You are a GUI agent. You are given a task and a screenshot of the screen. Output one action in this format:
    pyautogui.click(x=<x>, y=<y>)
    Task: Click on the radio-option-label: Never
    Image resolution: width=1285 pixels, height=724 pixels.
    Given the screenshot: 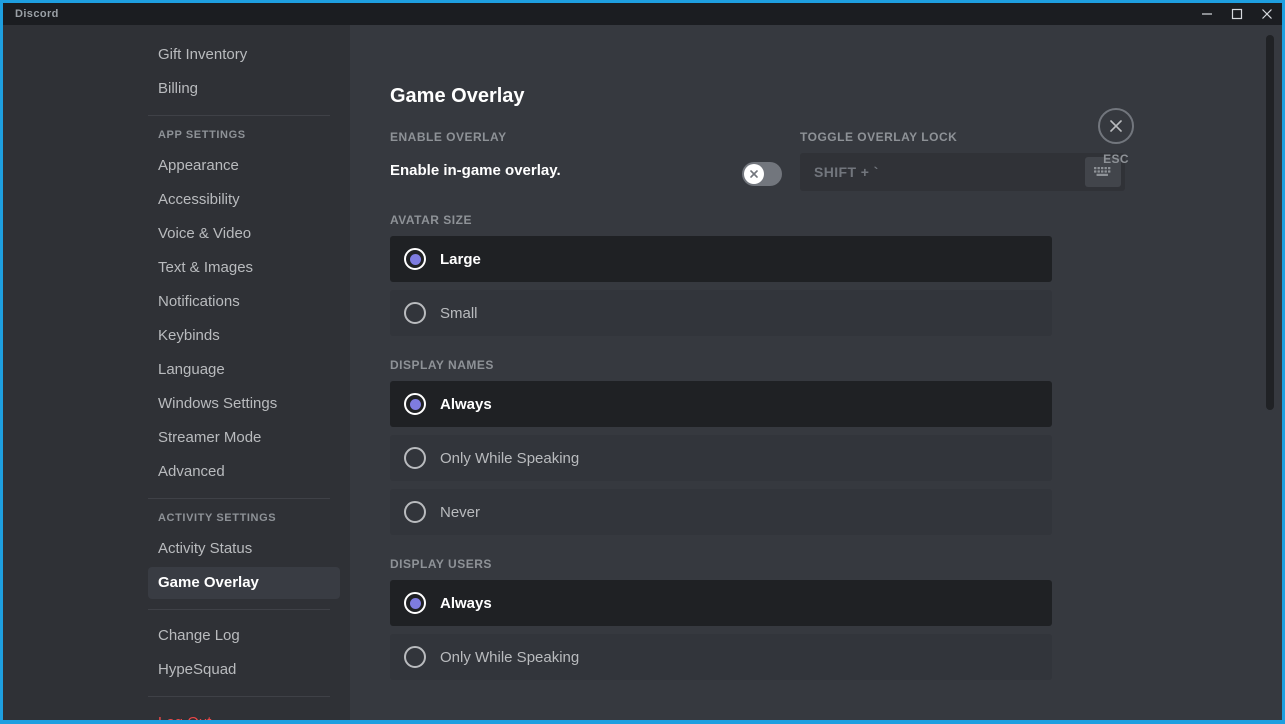 What is the action you would take?
    pyautogui.click(x=460, y=512)
    